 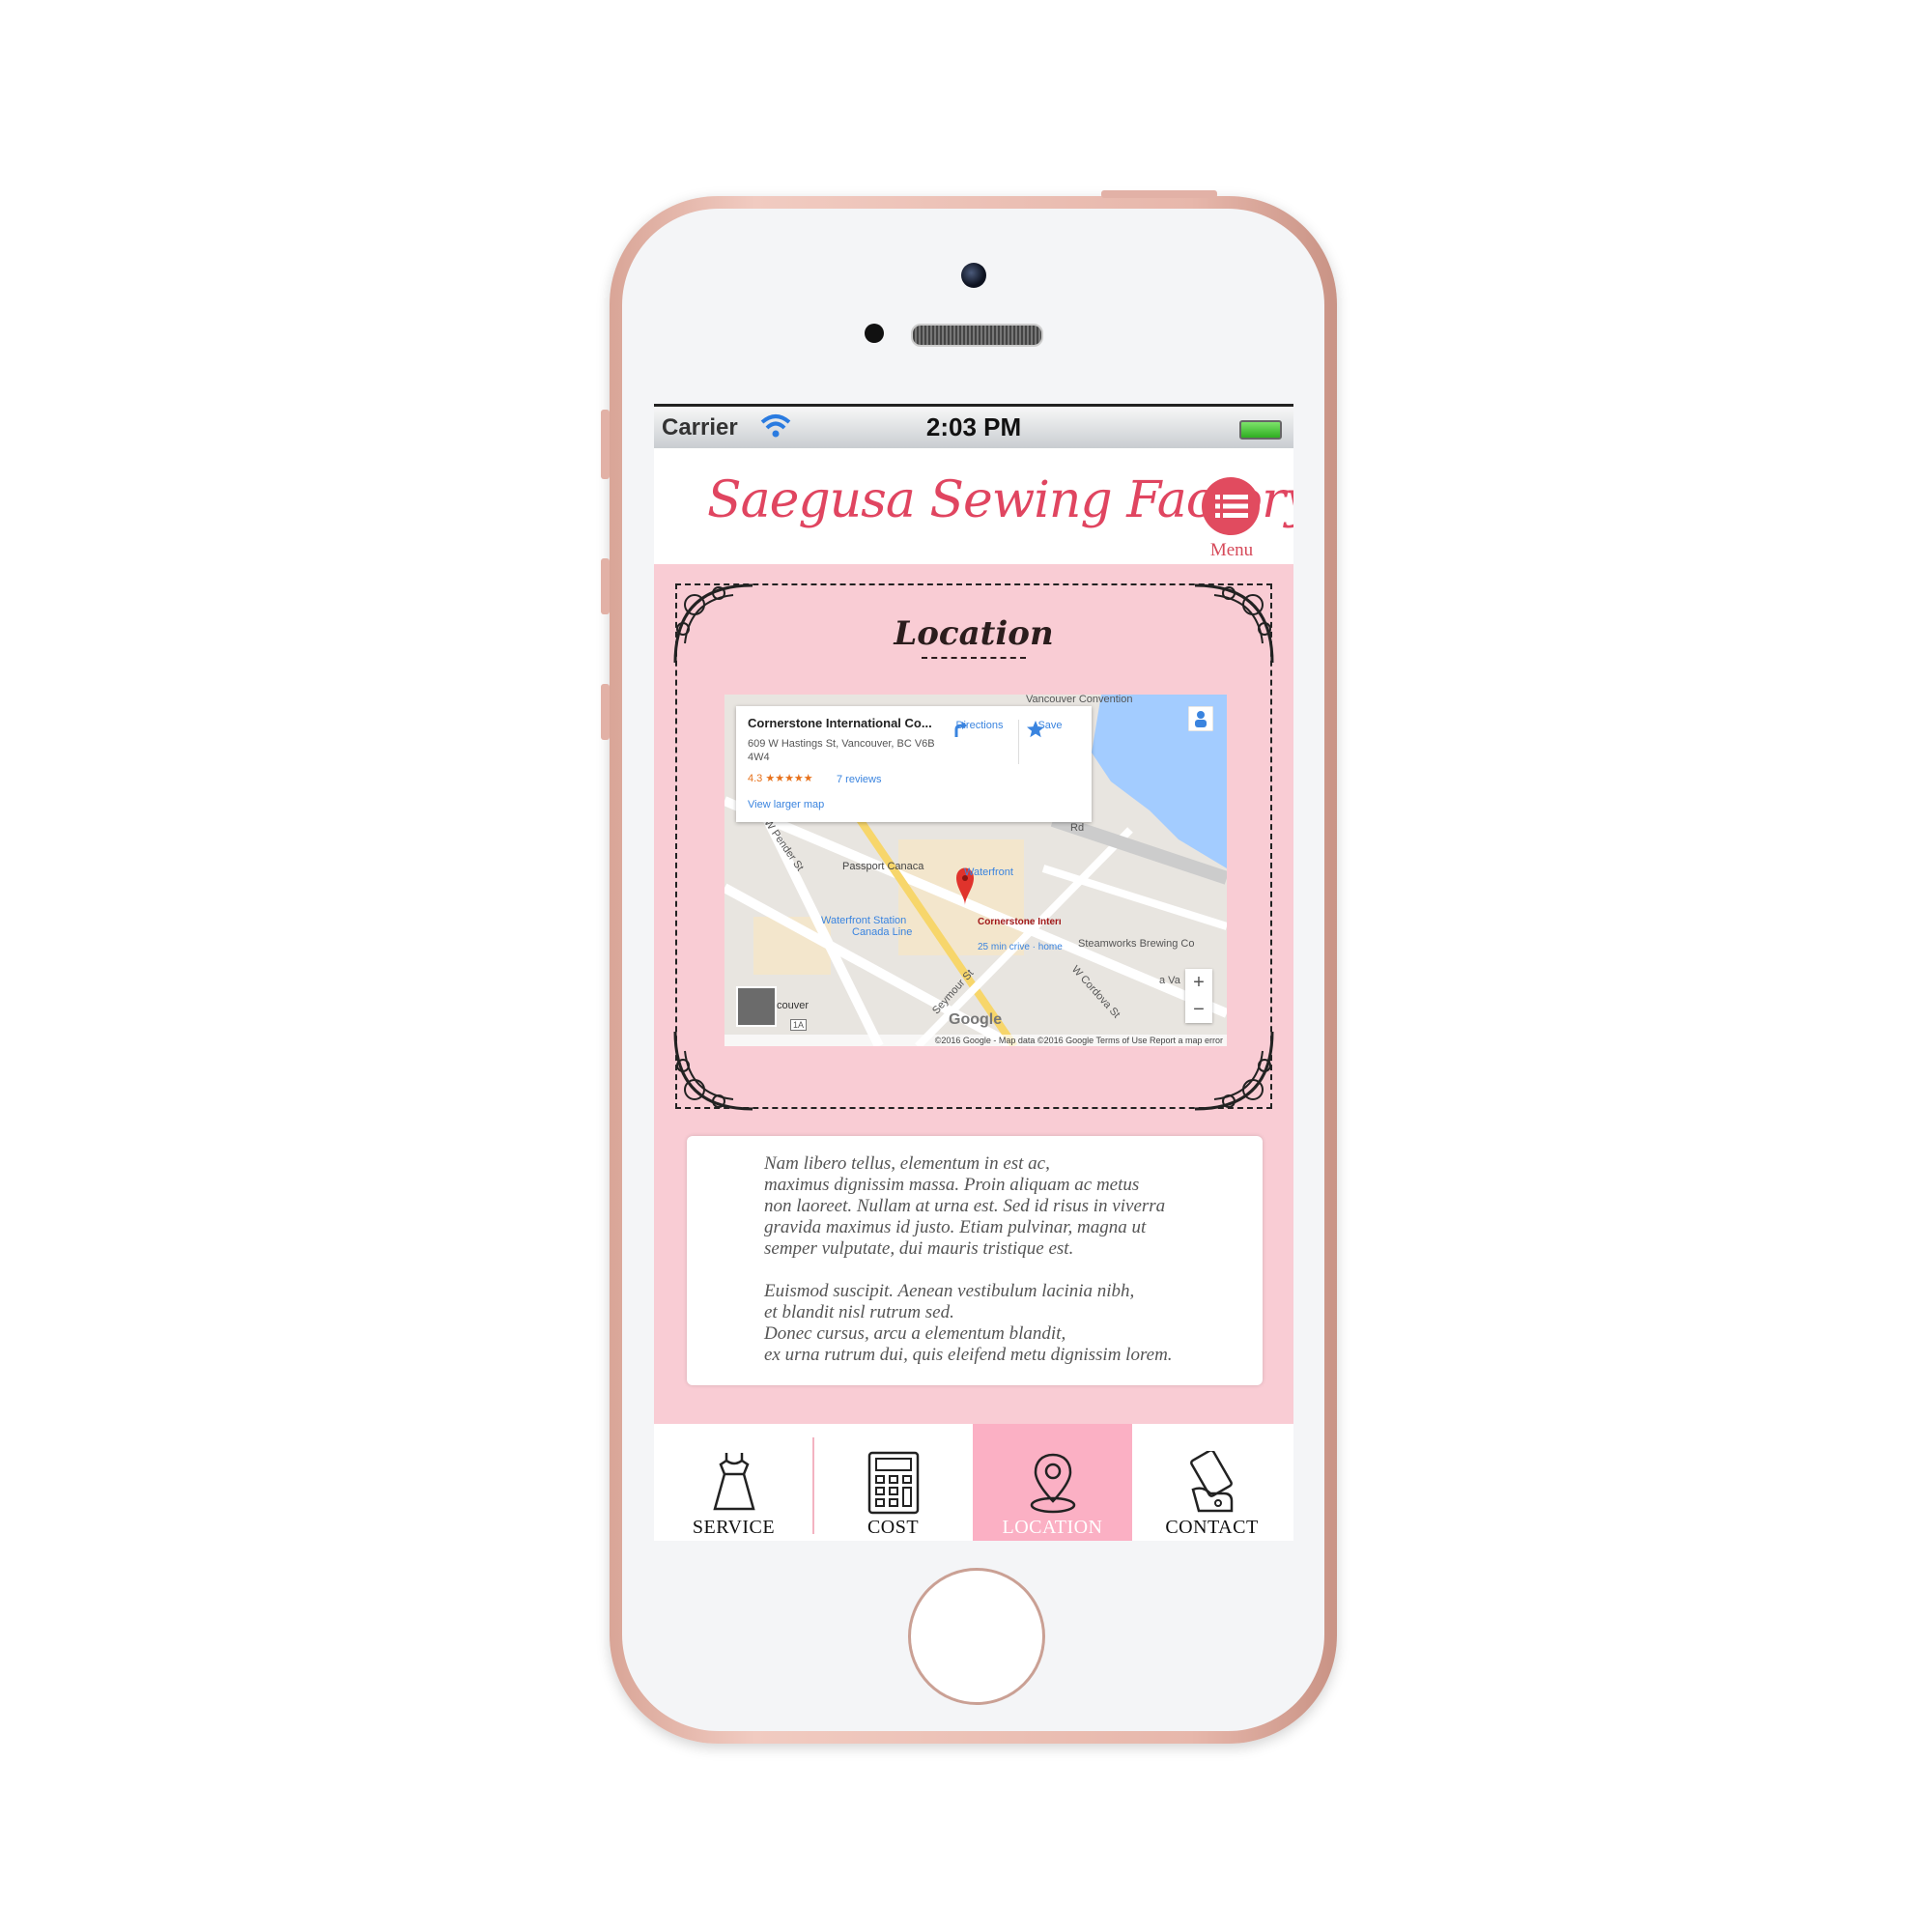 I want to click on map-label-drive: 25 min crive · home, so click(x=1021, y=947).